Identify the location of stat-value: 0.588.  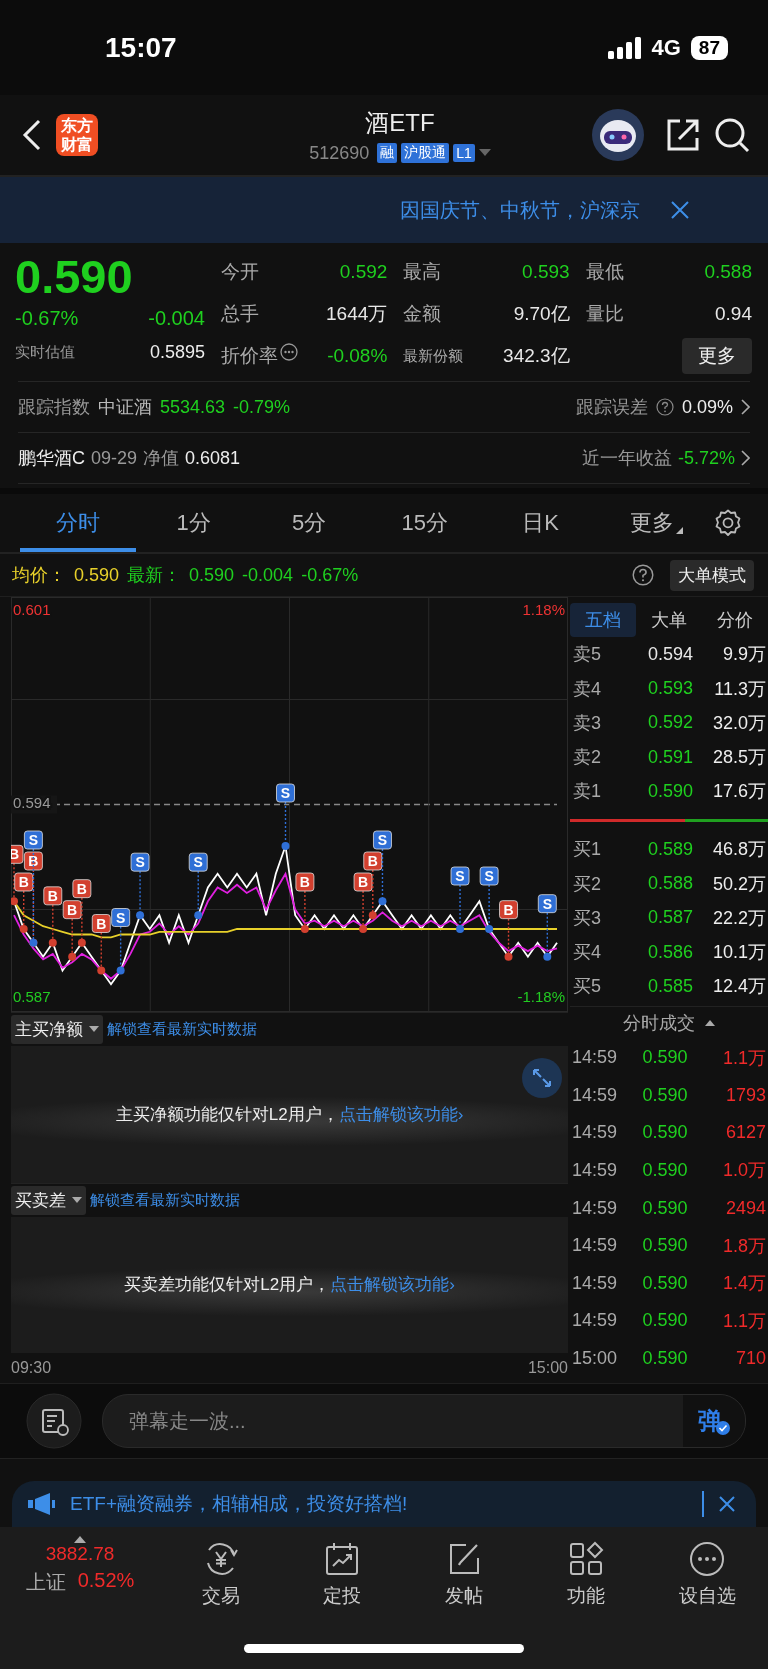
(728, 272).